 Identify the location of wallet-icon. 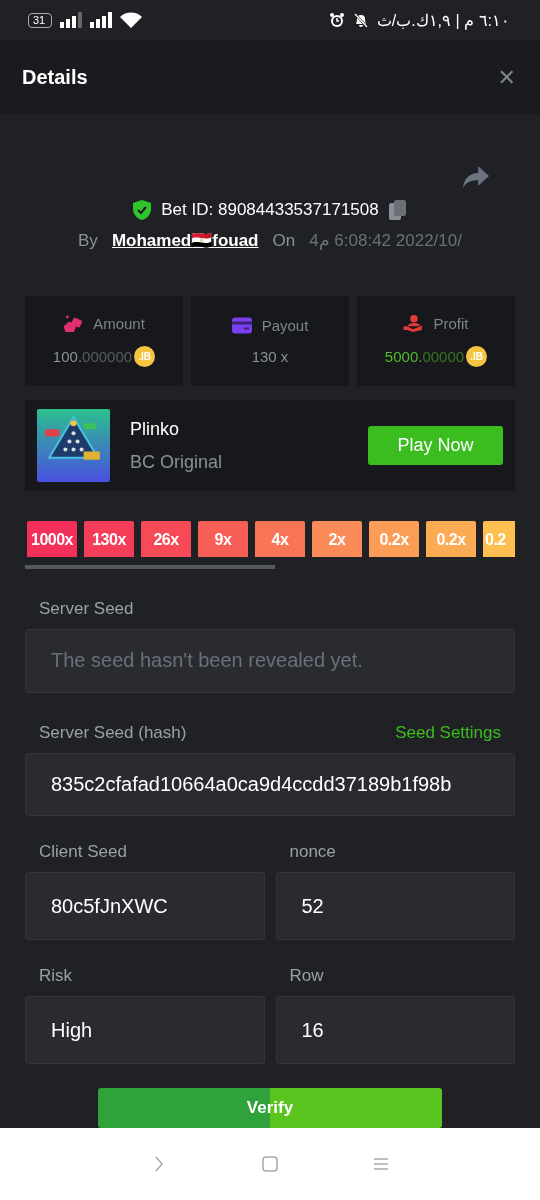
(241, 325).